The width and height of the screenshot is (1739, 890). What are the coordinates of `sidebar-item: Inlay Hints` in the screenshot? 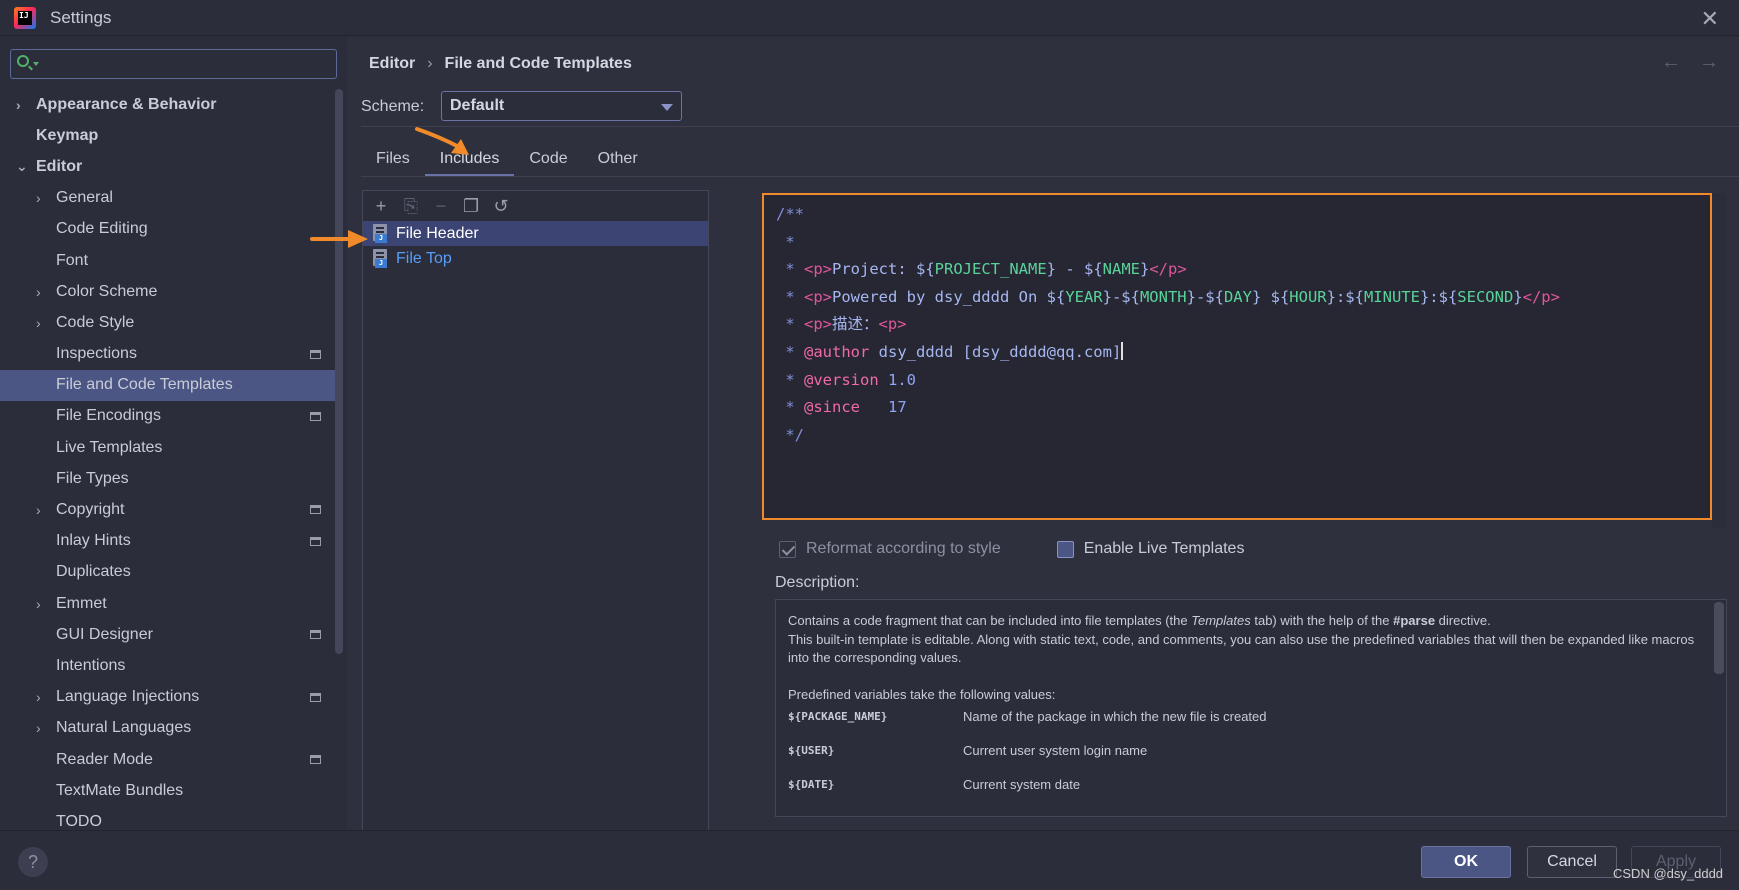 It's located at (167, 541).